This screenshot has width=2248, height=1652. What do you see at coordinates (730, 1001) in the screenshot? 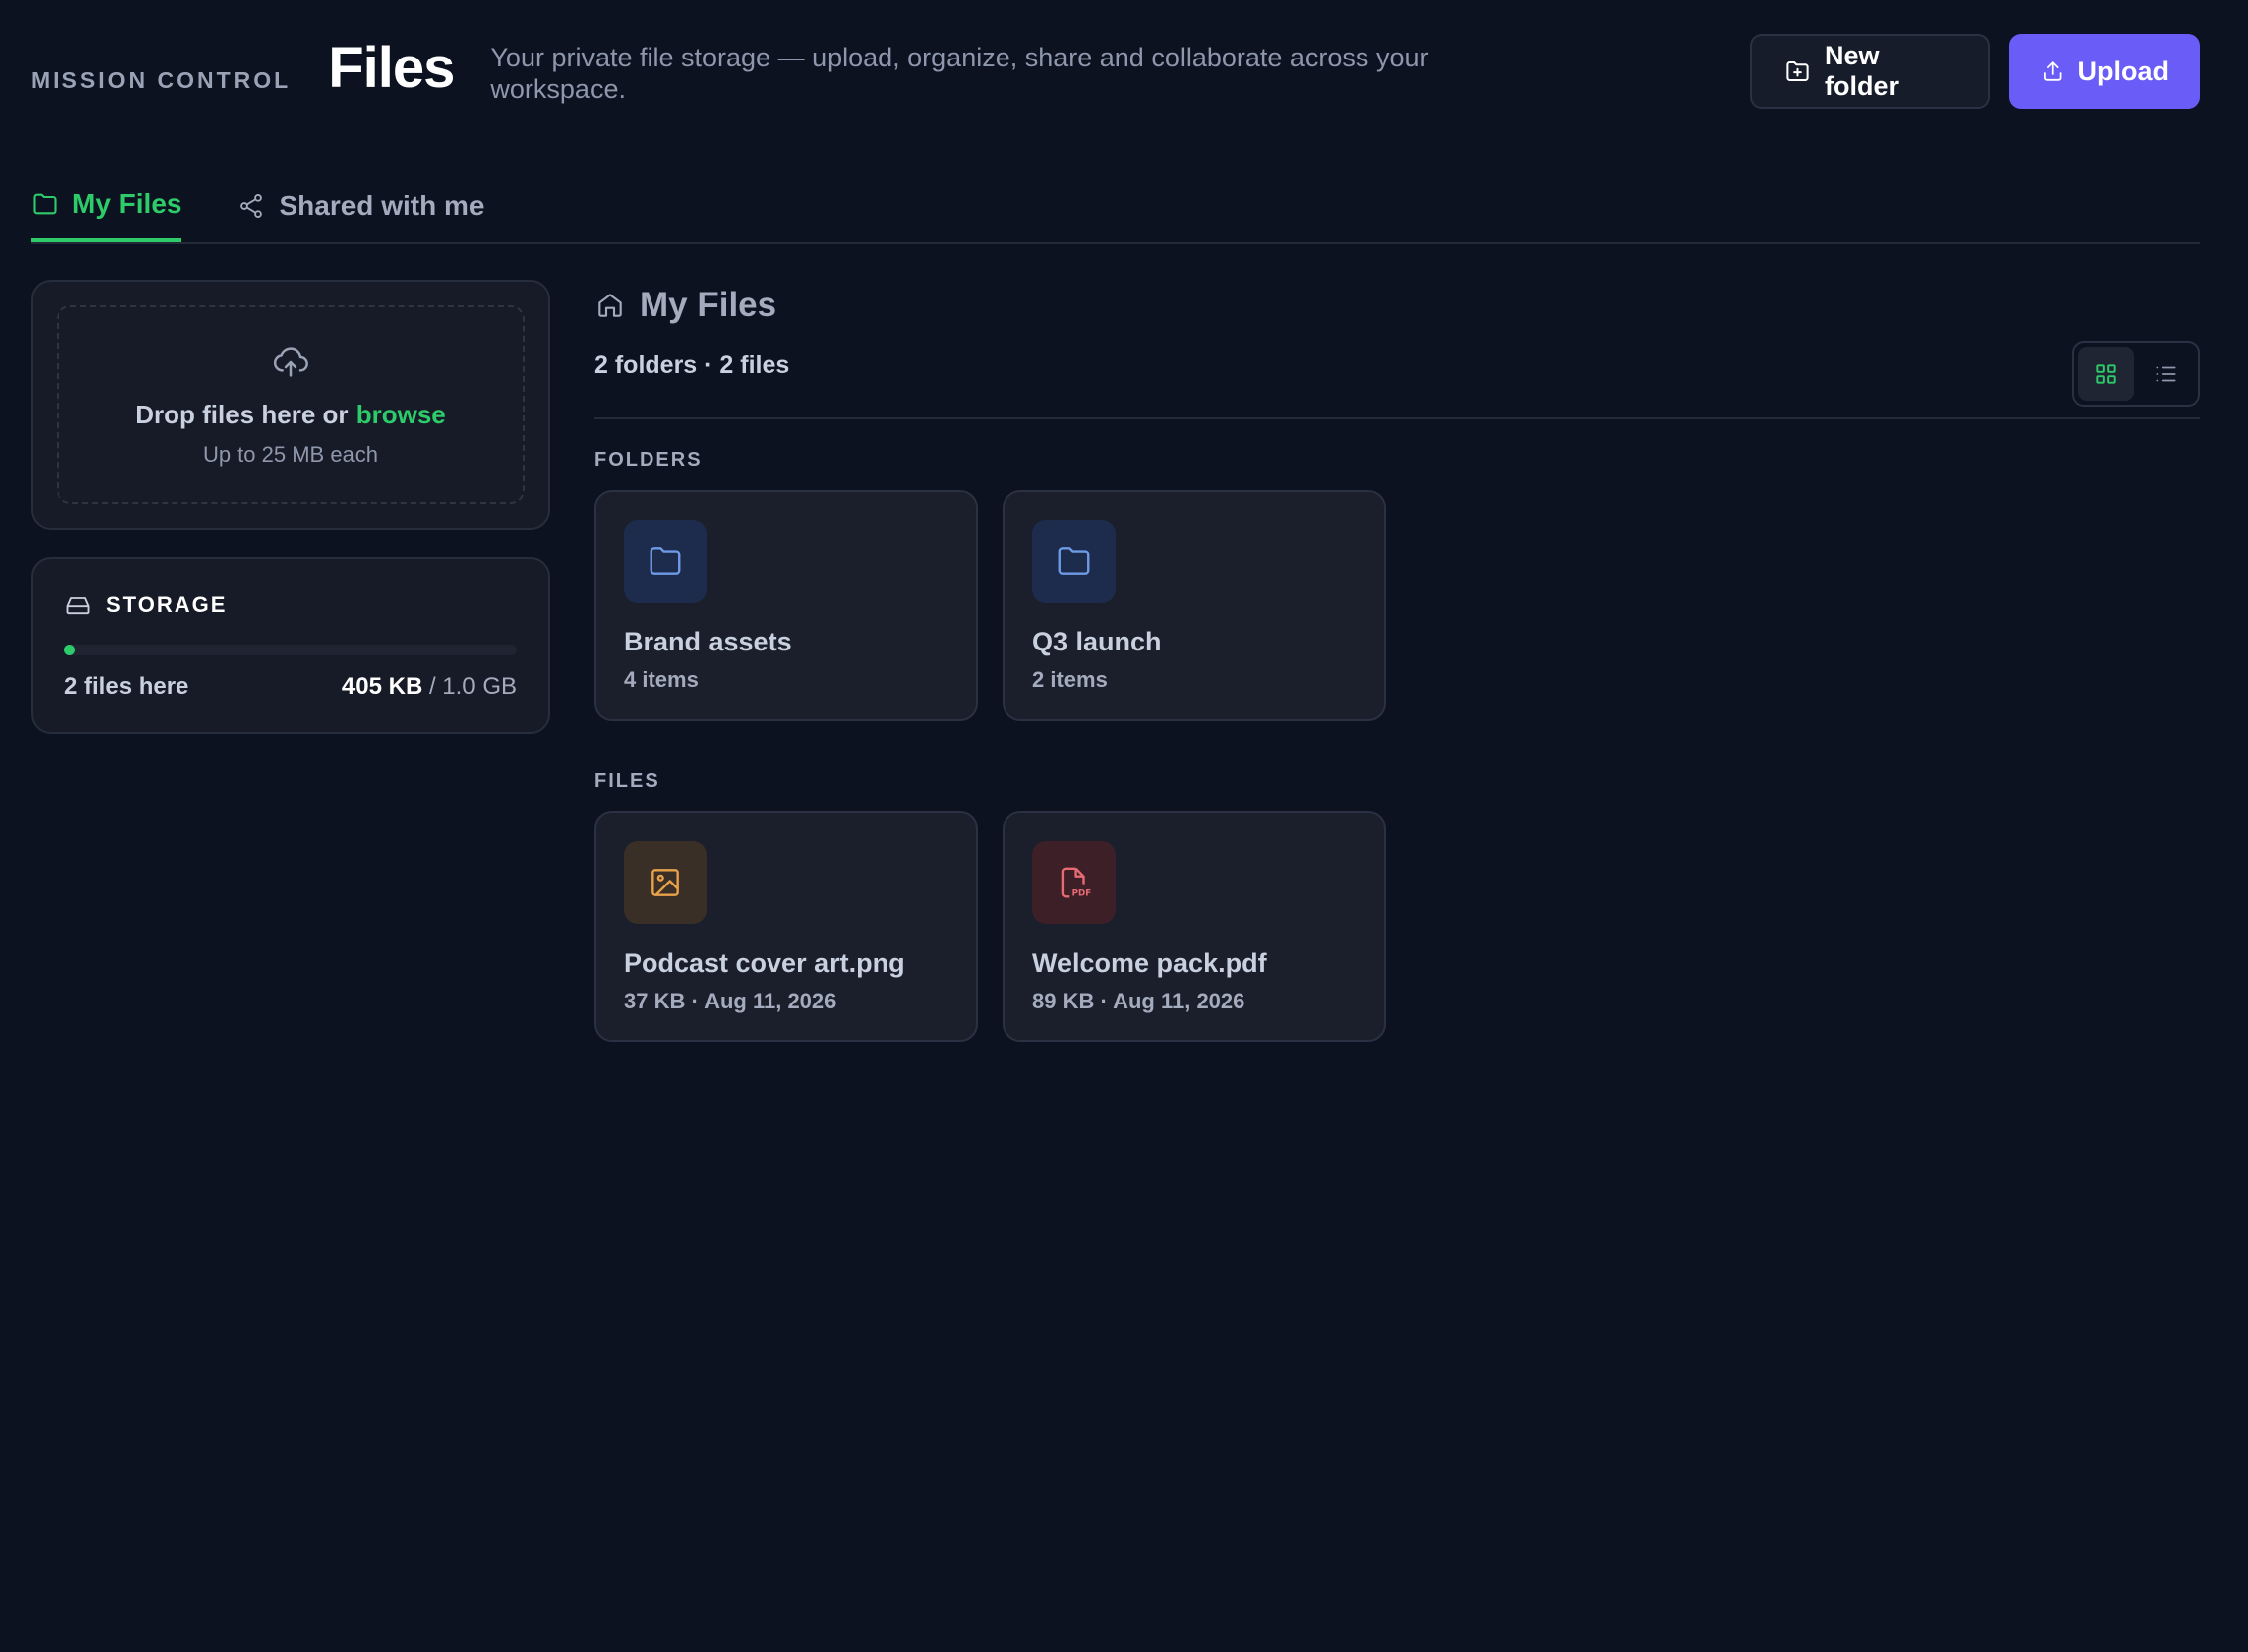
I see `file-meta: 37 KB · Aug 11, 2026` at bounding box center [730, 1001].